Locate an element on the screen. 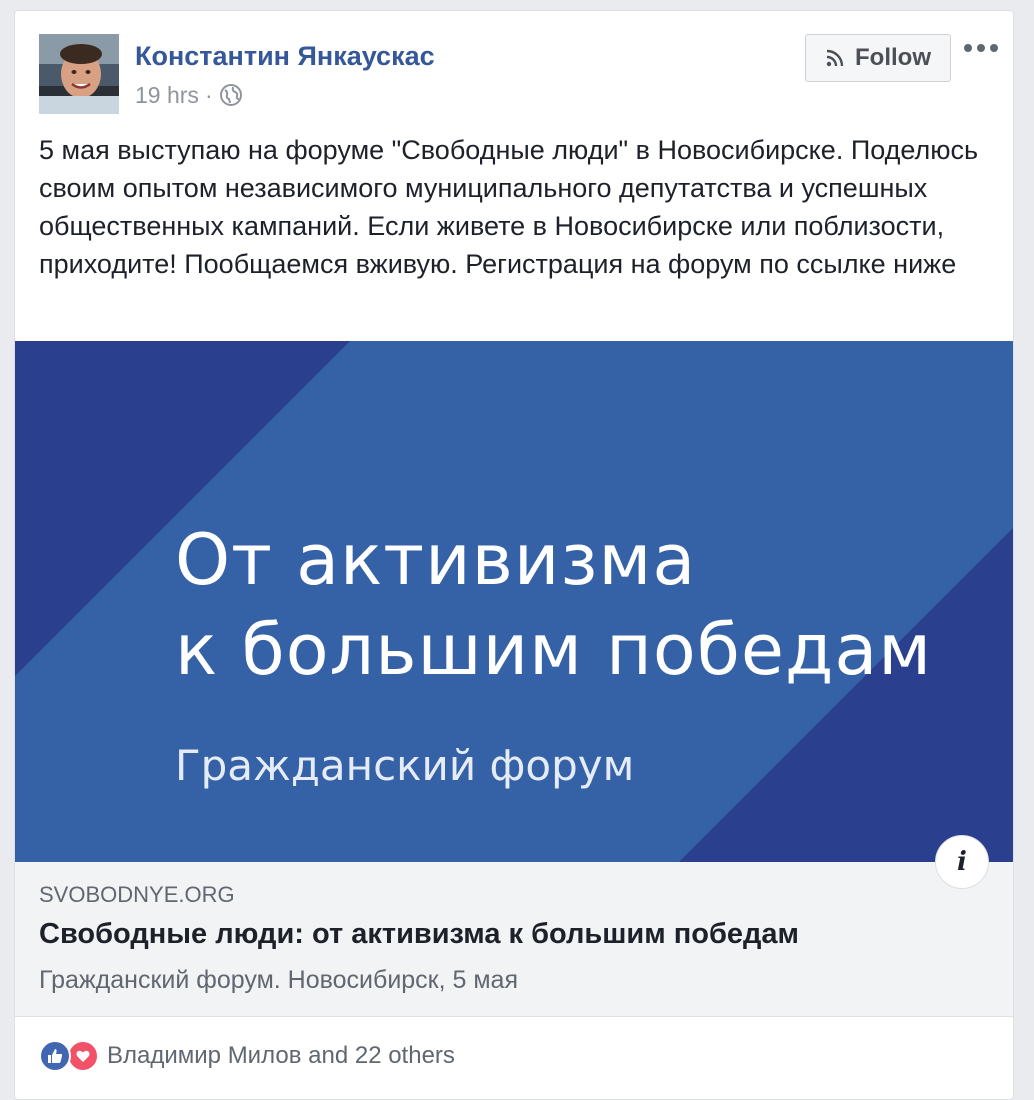 Image resolution: width=1034 pixels, height=1100 pixels. link-description: Гражданский форум. Новосибирск, 5 мая is located at coordinates (278, 980).